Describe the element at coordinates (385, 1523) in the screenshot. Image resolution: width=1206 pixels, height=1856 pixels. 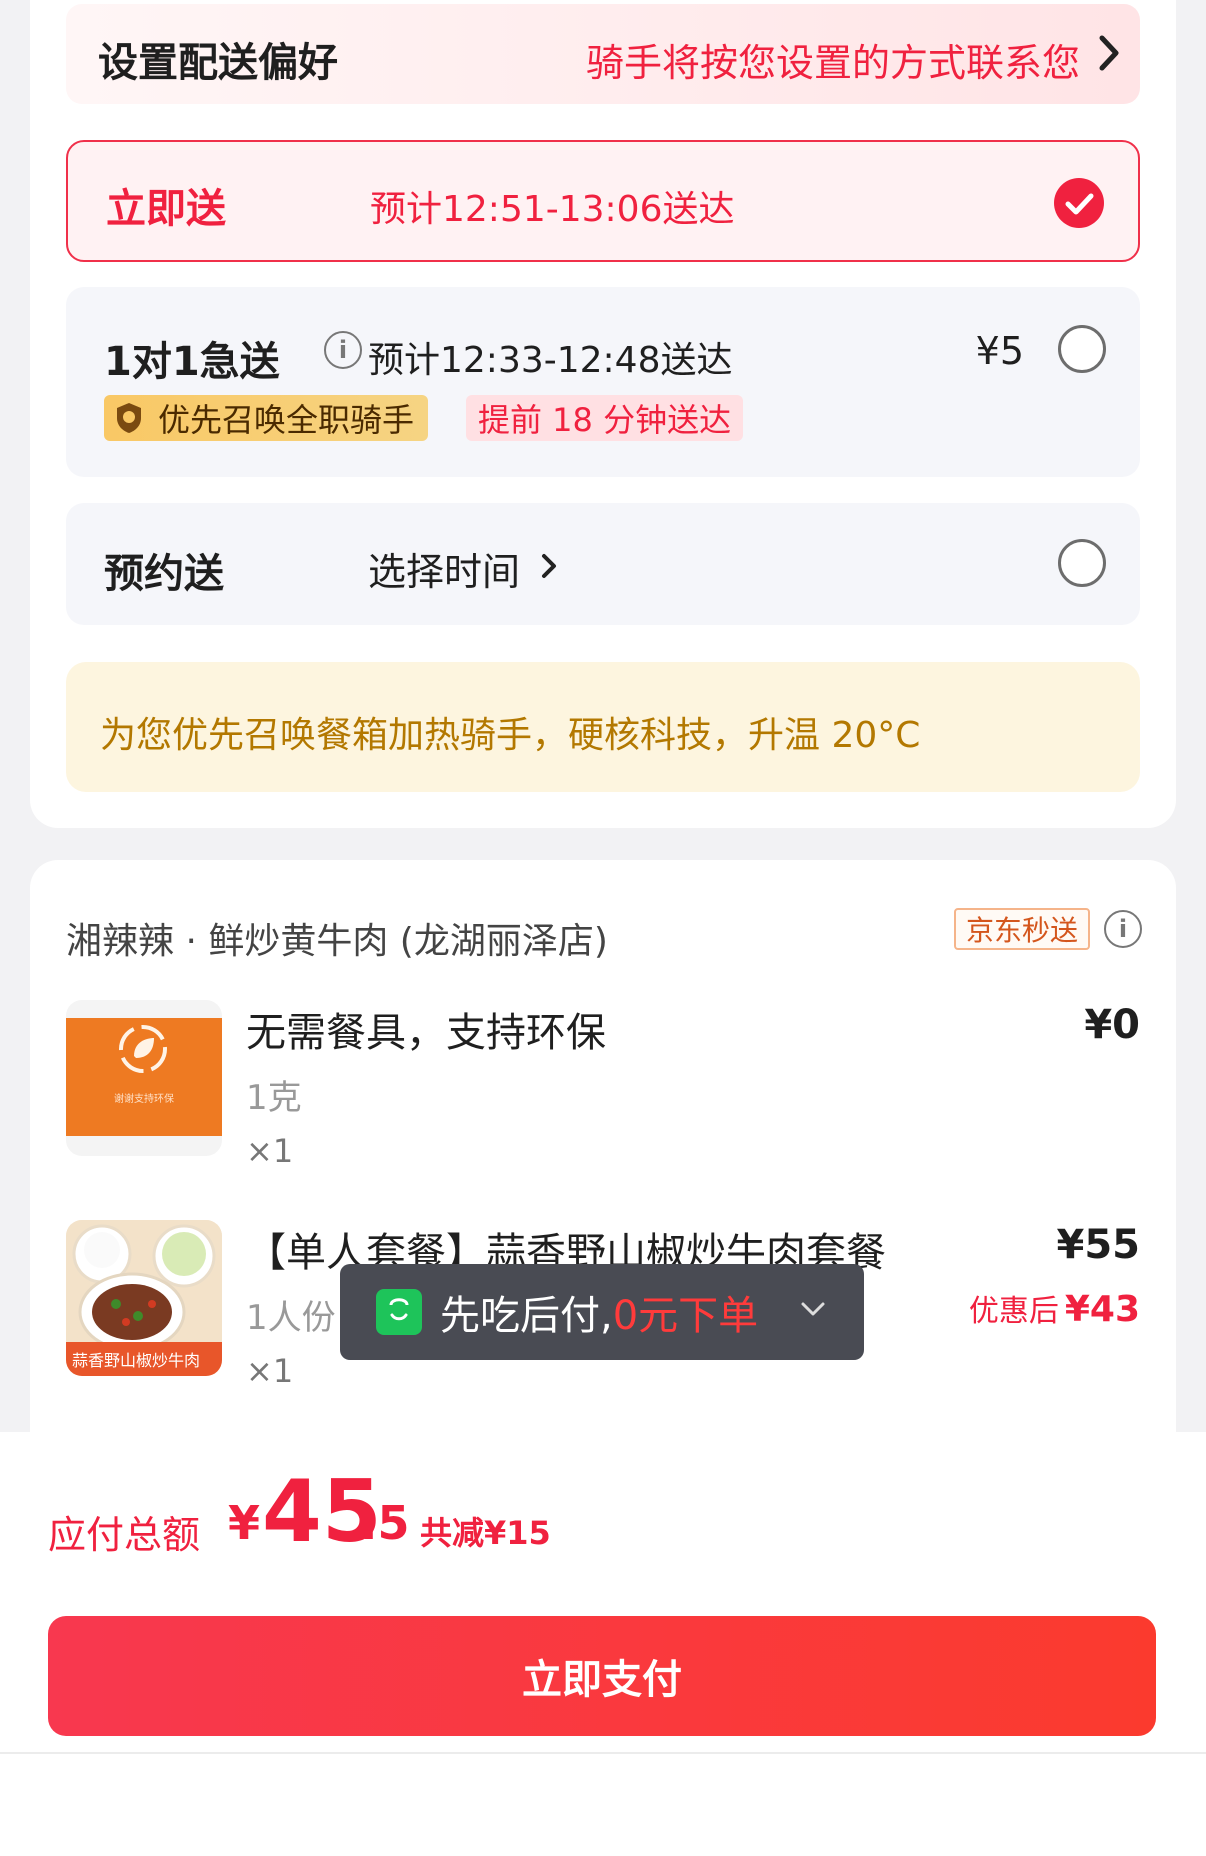
I see `total-amount-dec: .5` at that location.